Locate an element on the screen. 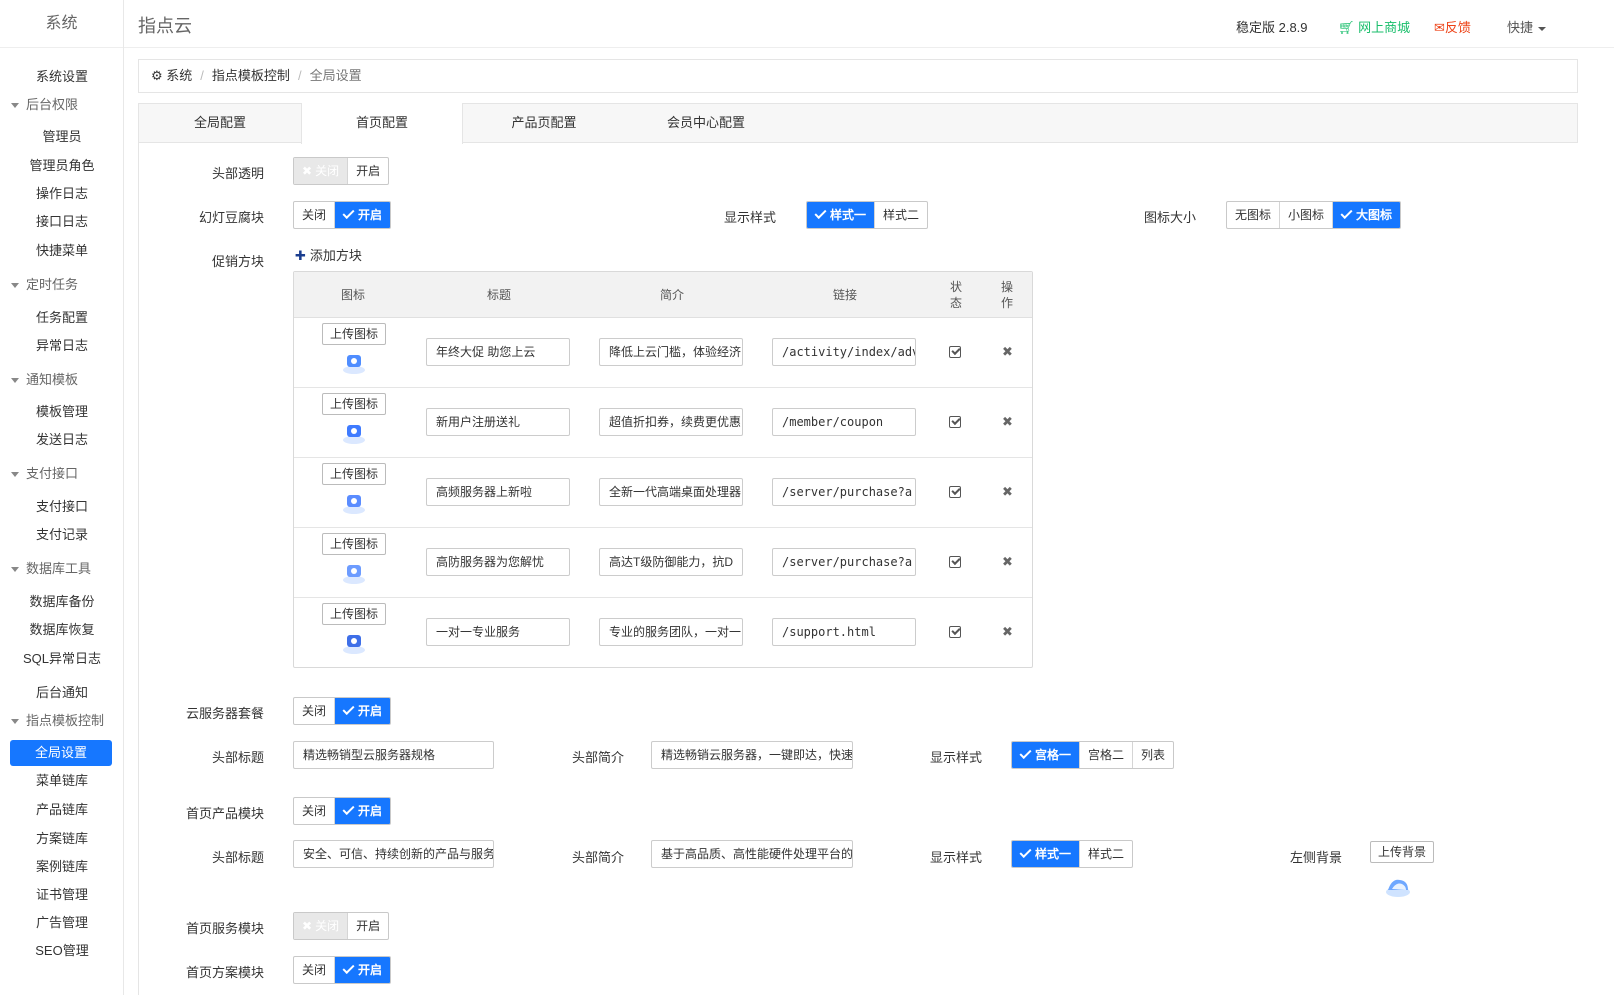 This screenshot has height=995, width=1614. sidebar-item: 接口日志 is located at coordinates (62, 222).